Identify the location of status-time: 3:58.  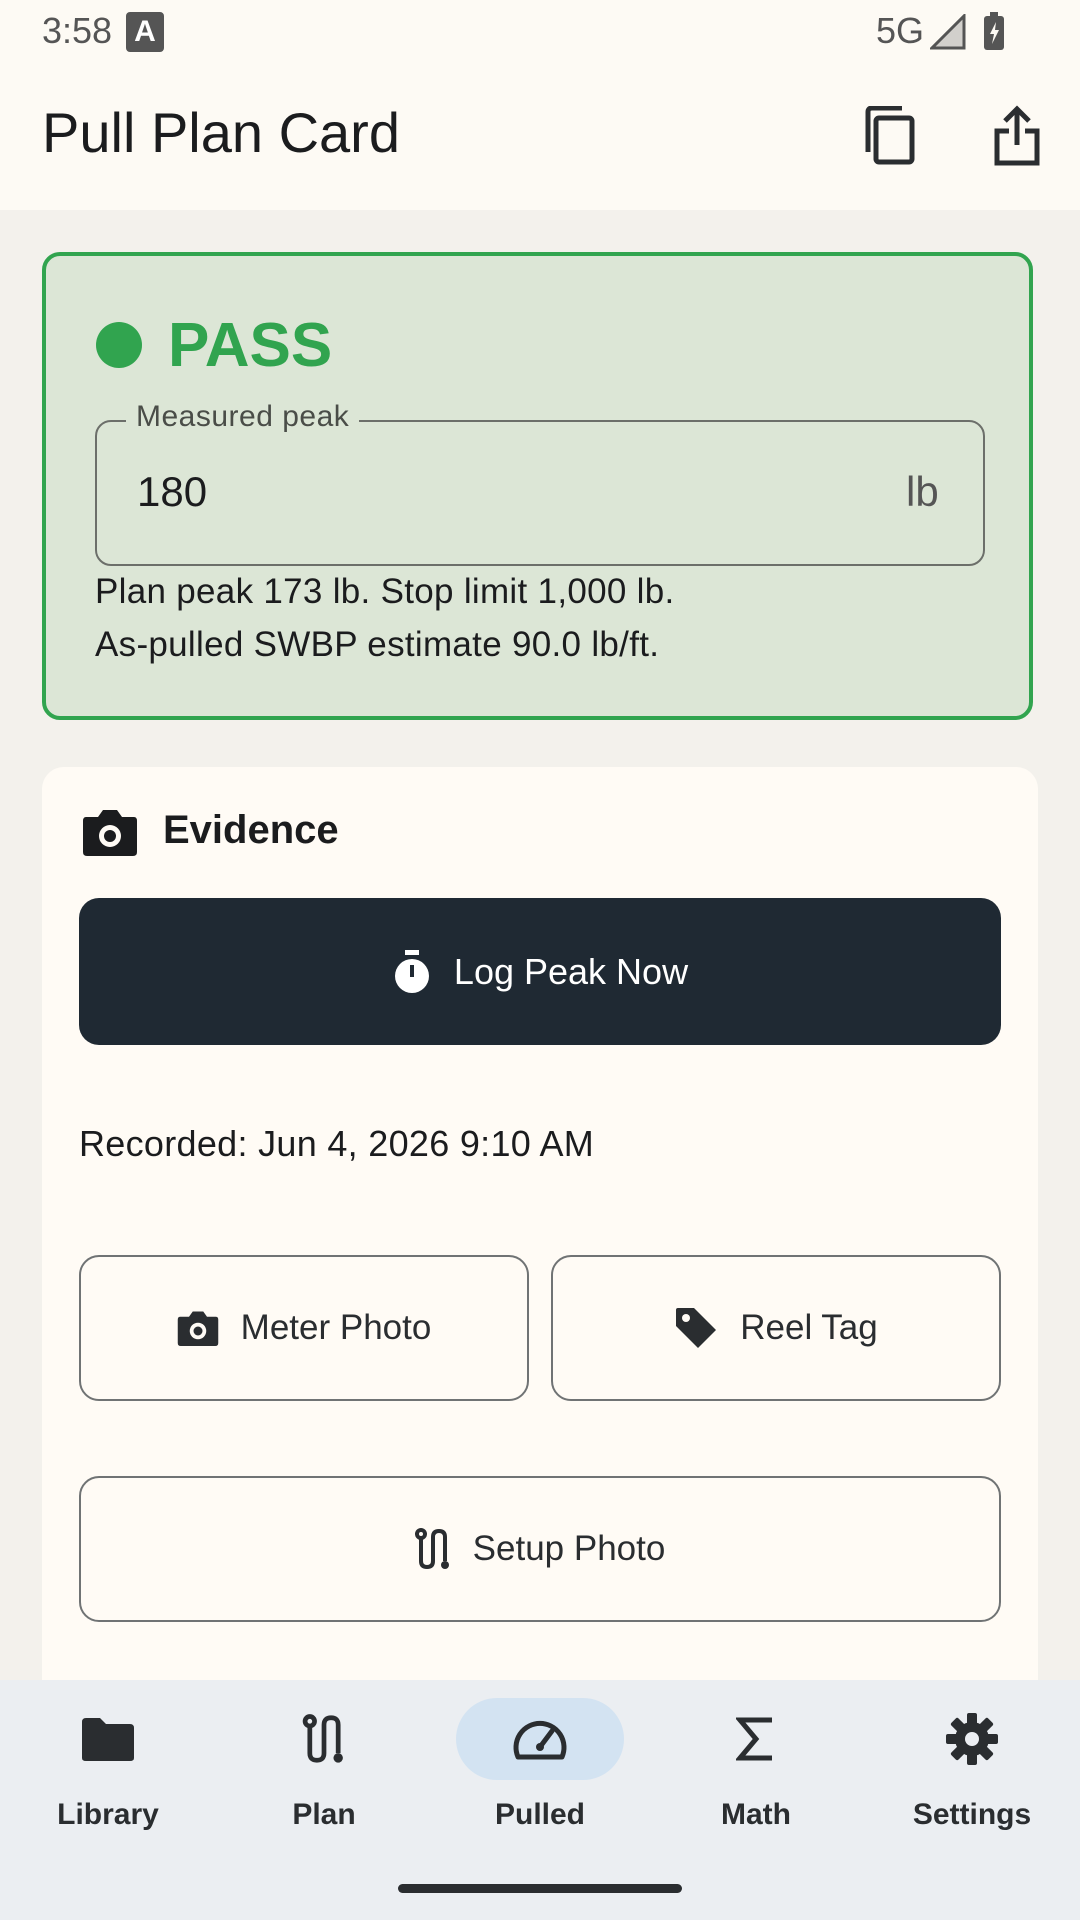
(77, 30).